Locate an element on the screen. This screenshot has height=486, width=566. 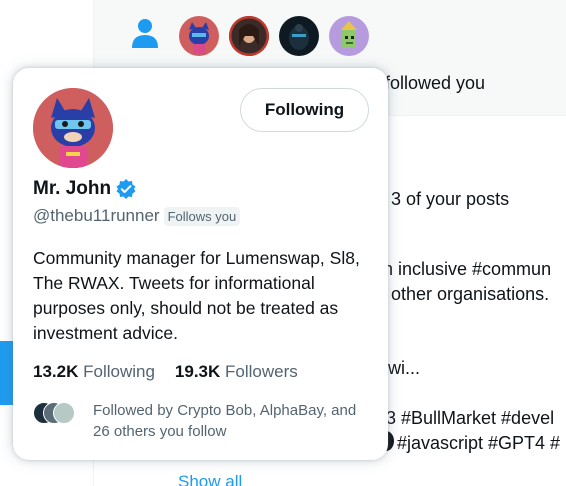
nav-accent-button is located at coordinates (7, 373).